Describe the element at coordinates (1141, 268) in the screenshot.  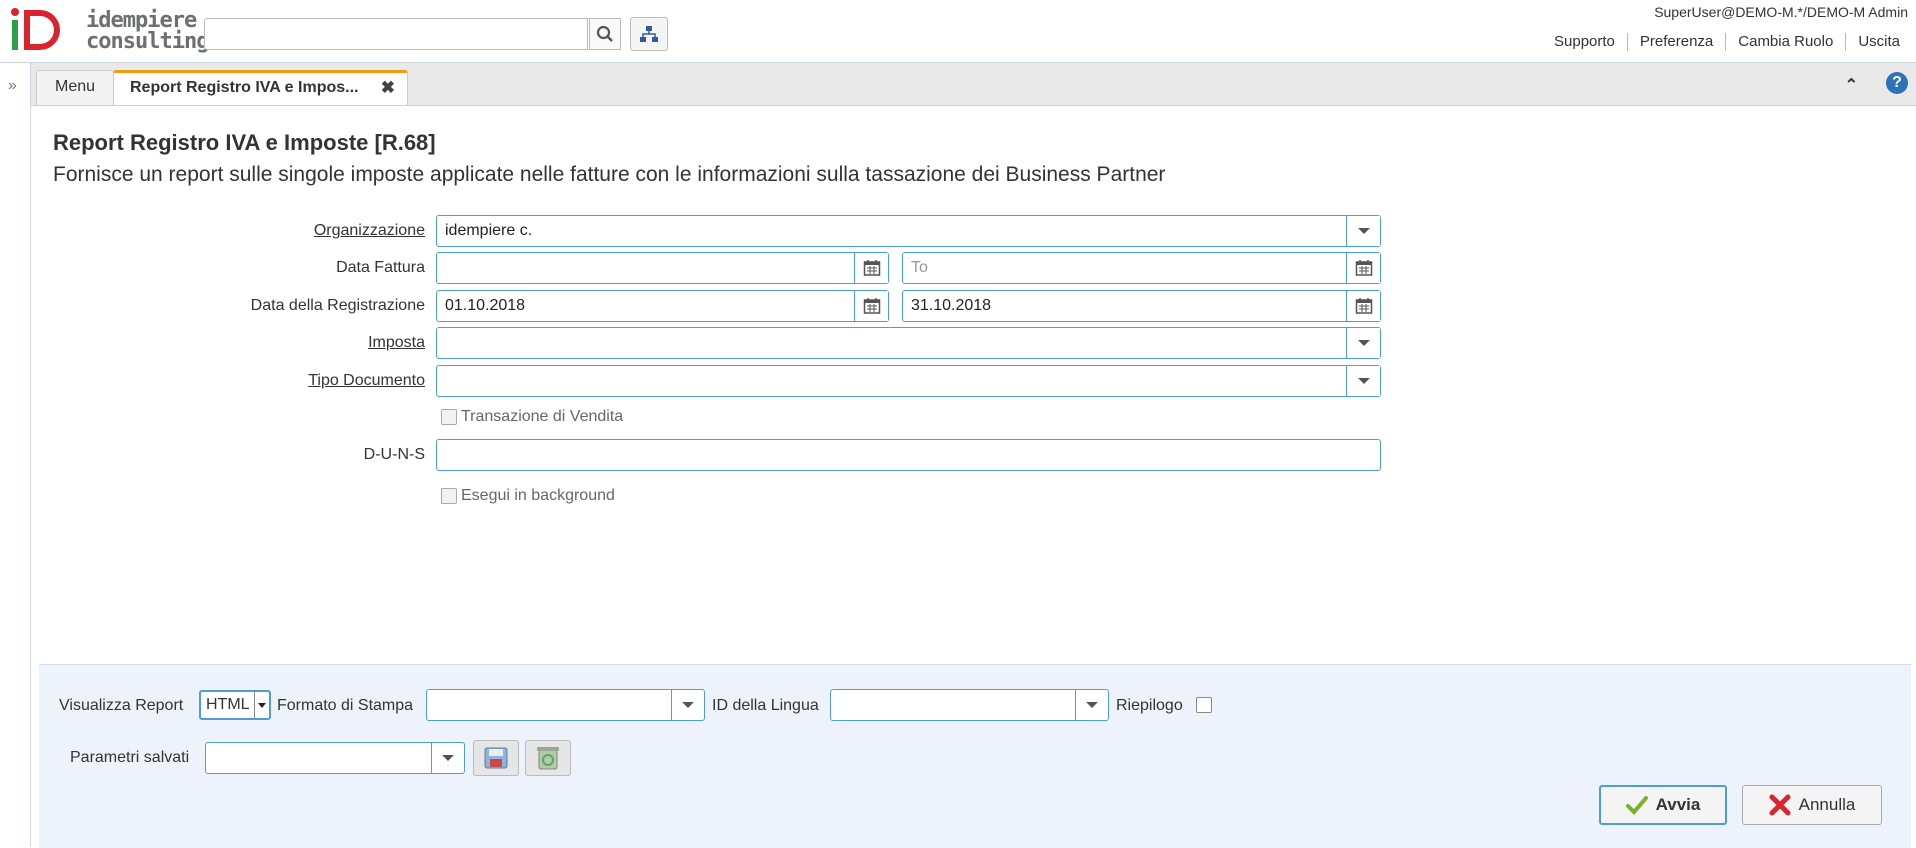
I see `data-fattura-to: To` at that location.